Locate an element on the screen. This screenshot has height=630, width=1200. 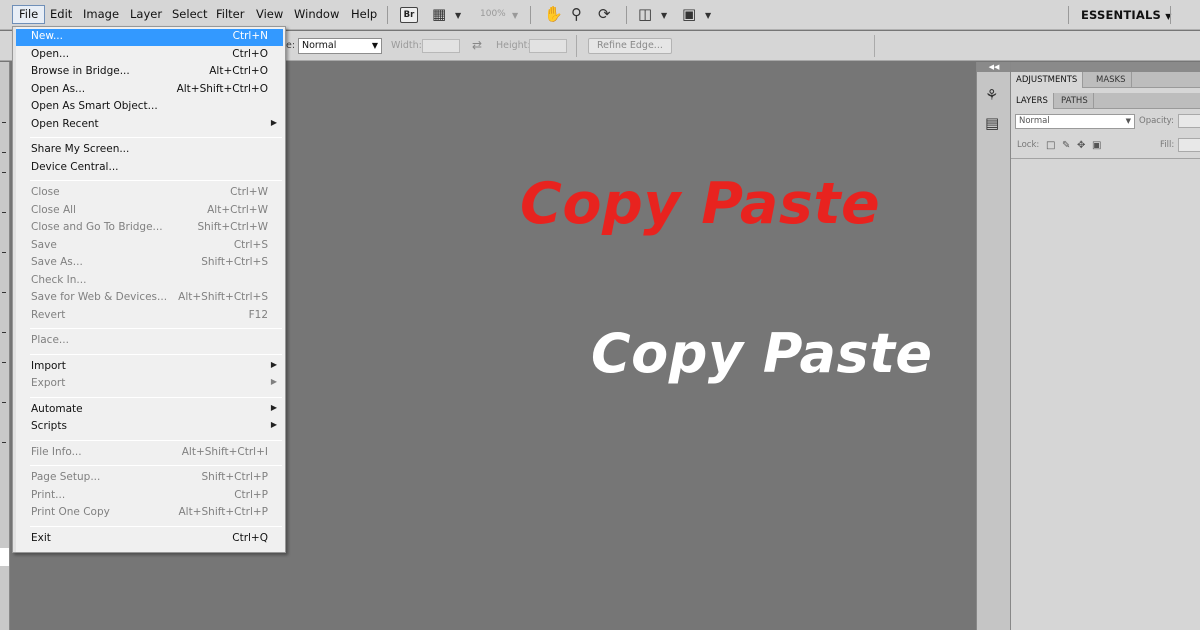
view-extras-icon: ▦ is located at coordinates (439, 14).